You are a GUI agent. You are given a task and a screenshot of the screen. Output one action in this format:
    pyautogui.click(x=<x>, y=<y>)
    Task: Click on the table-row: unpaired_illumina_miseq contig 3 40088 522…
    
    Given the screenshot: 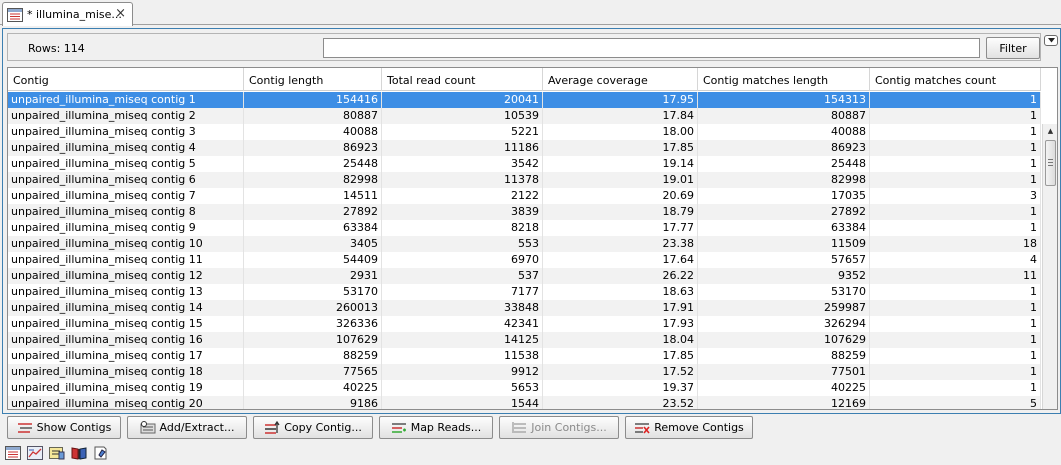 What is the action you would take?
    pyautogui.click(x=524, y=132)
    